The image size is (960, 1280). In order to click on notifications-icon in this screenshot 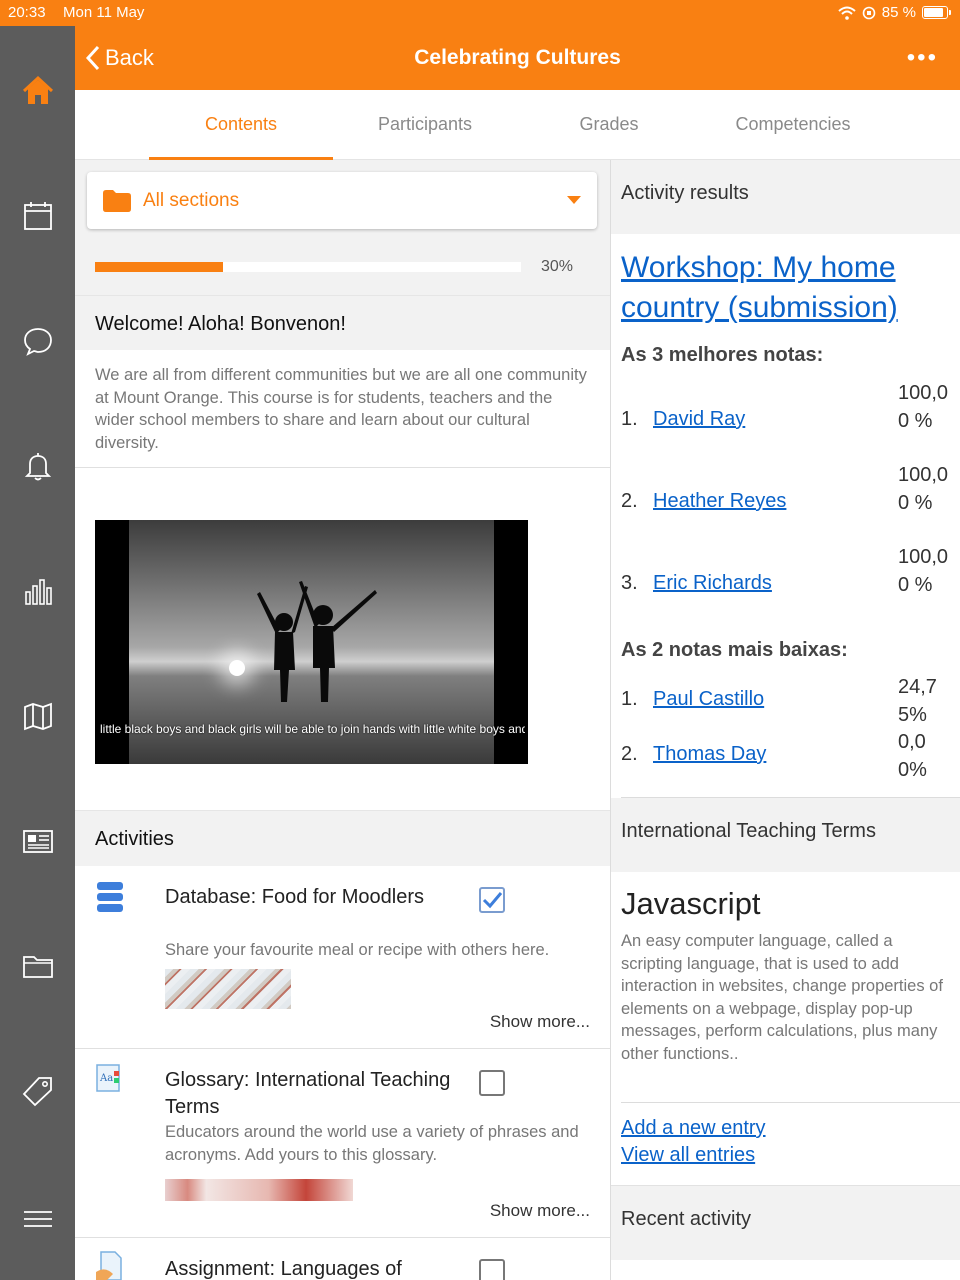, I will do `click(37, 467)`.